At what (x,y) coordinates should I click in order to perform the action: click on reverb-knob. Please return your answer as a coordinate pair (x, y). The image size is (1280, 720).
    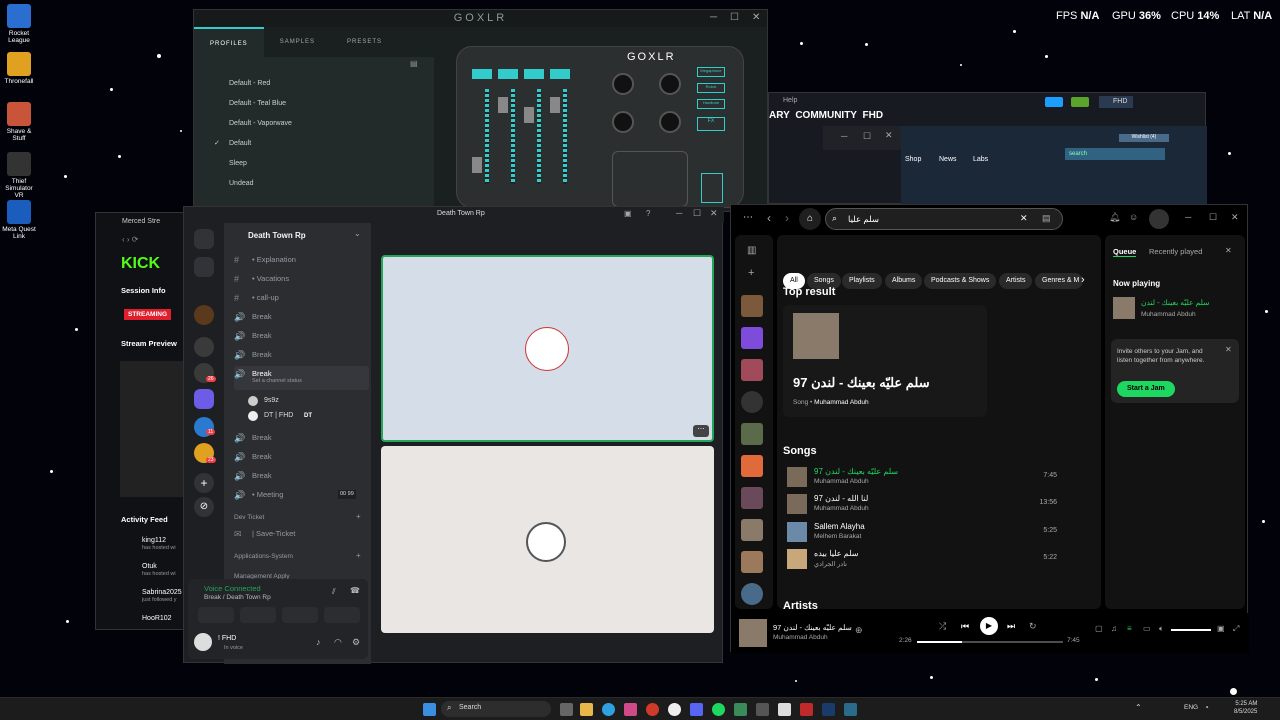
    Looking at the image, I should click on (623, 84).